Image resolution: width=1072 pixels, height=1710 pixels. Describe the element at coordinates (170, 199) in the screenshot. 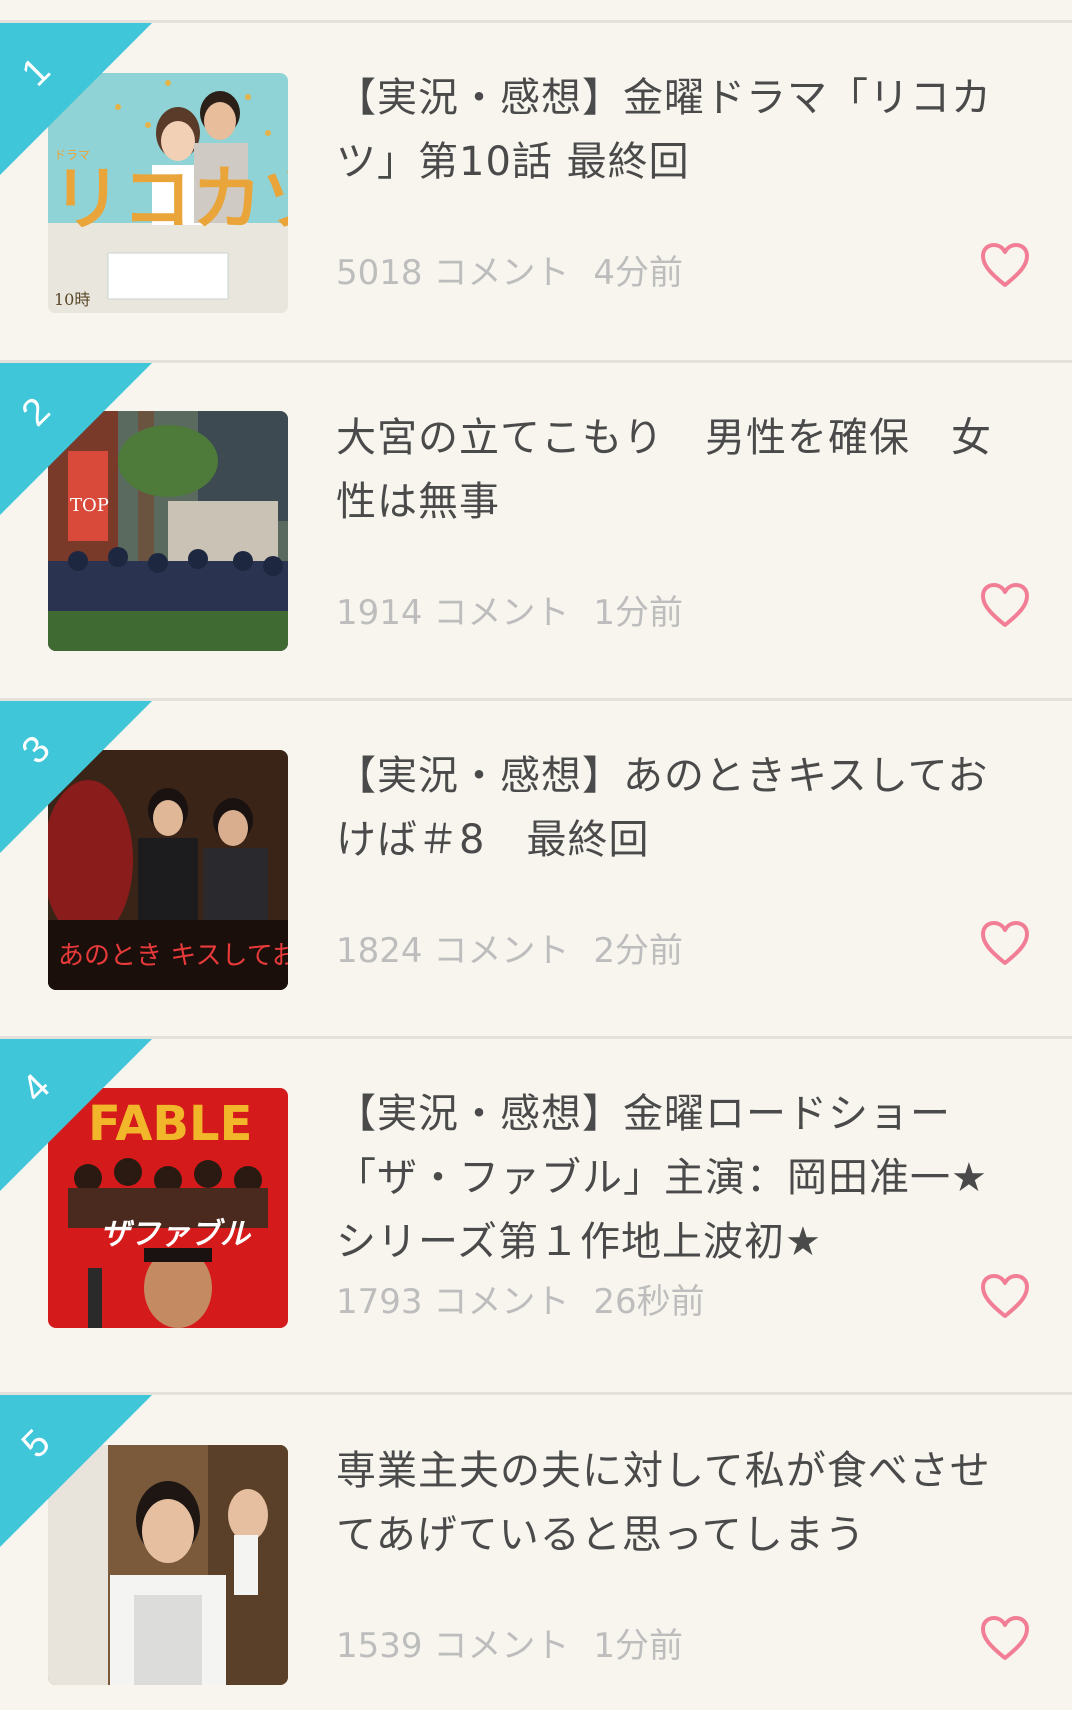

I see `thumbnail-title: リコカツ` at that location.